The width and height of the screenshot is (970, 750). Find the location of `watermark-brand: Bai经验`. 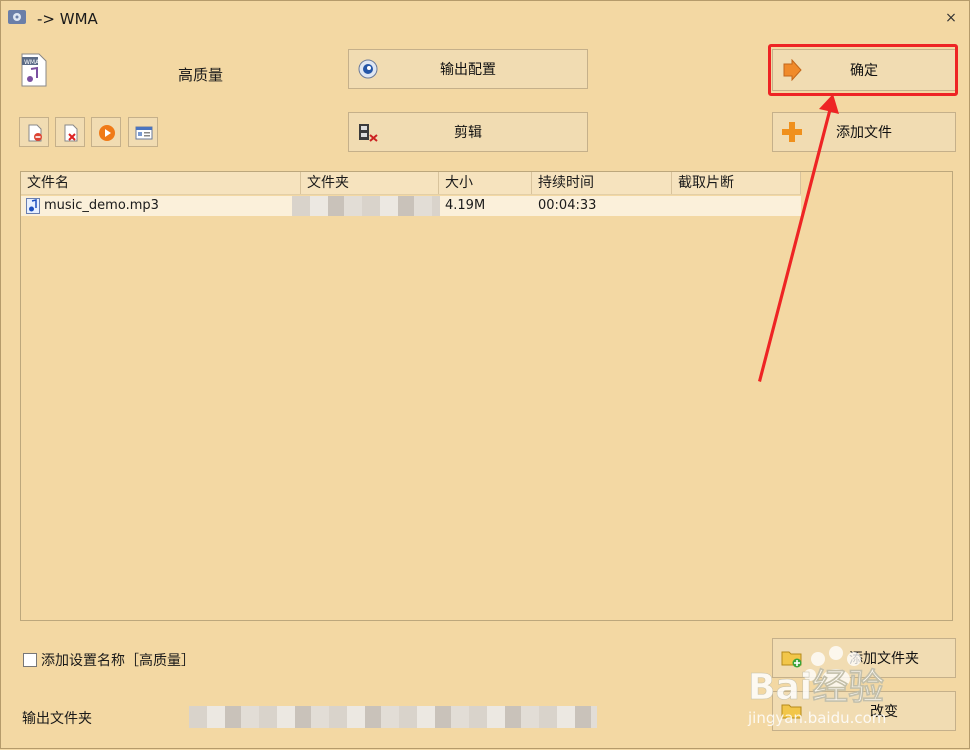

watermark-brand: Bai经验 is located at coordinates (816, 687).